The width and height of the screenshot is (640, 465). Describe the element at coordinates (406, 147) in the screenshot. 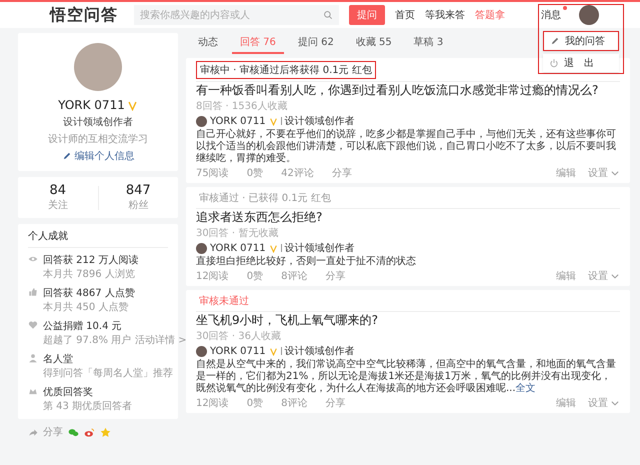

I see `answer-text: 自己开心就好，不要在乎他们的说辞，吃多少都是掌握自己手中，与他们无关，还有这些事你可以找个适当的机会跟他们讲清楚，可以私底下跟他们说，自己胃口小吃不了太多，以后不要叫我继续吃，胃撑的难受。` at that location.